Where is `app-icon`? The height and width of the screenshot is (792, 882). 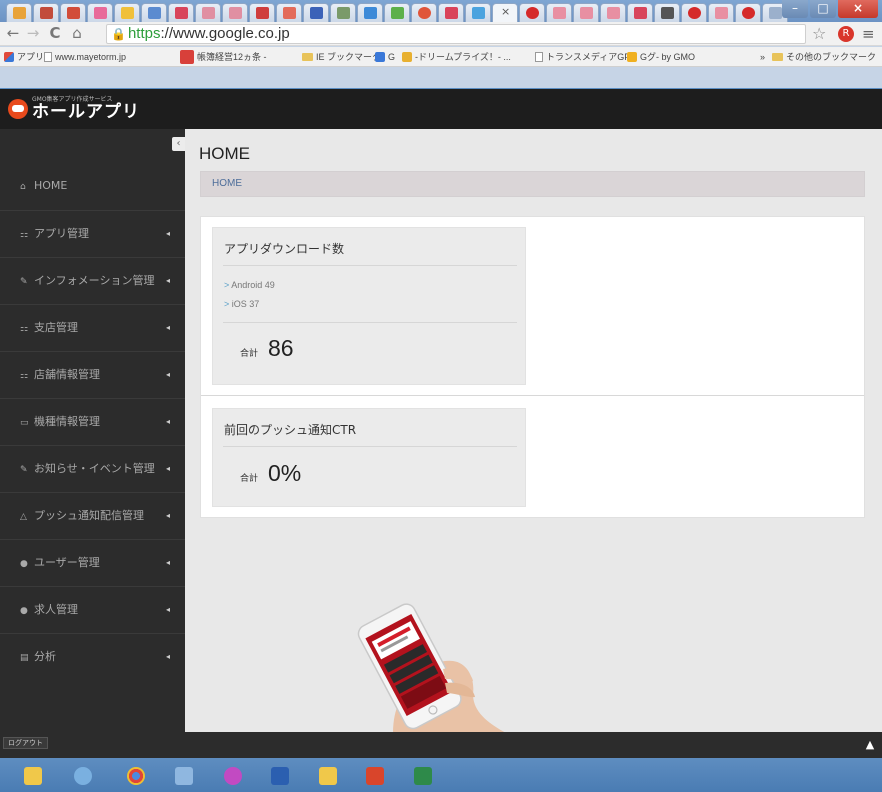 app-icon is located at coordinates (233, 776).